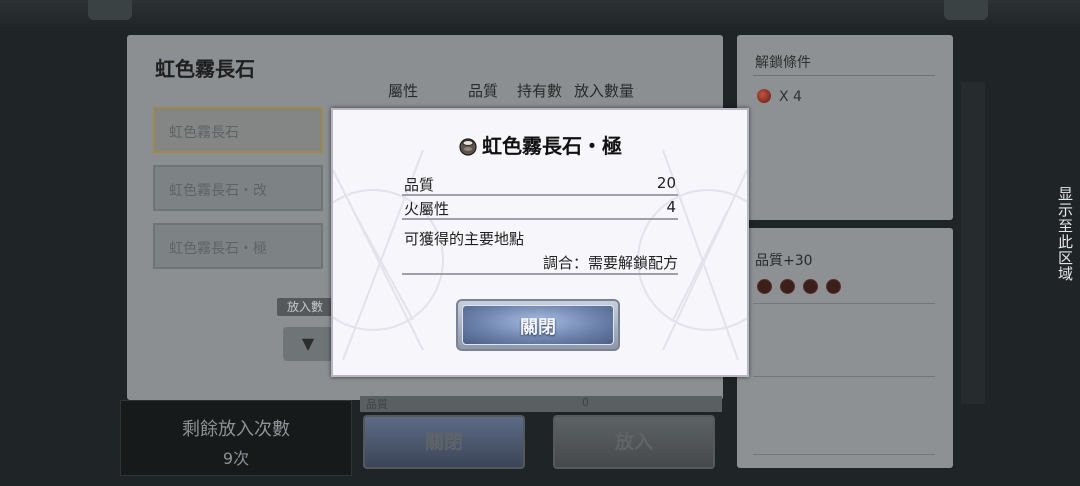  I want to click on stat-key: 火屬性, so click(427, 209).